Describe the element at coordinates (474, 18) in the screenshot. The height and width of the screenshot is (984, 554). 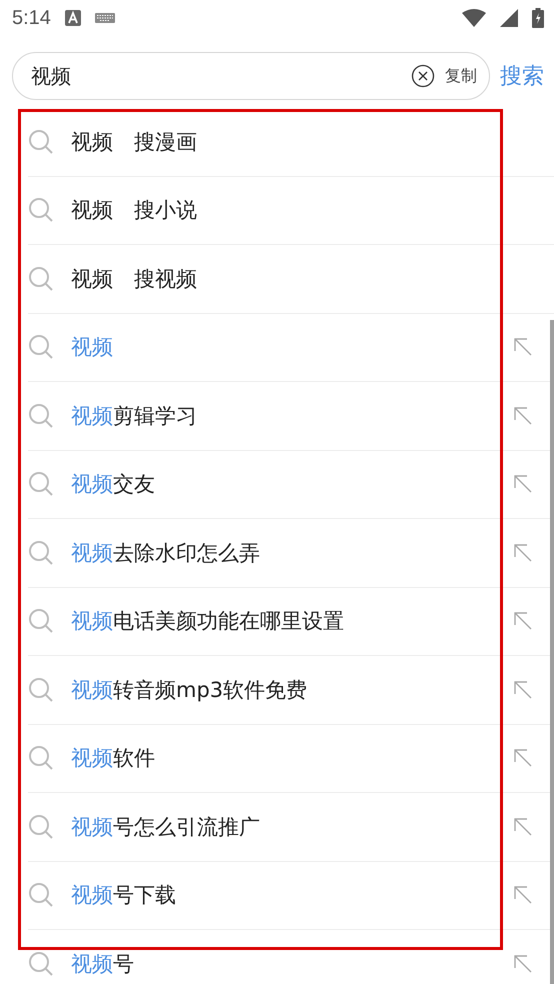
I see `wifi-icon` at that location.